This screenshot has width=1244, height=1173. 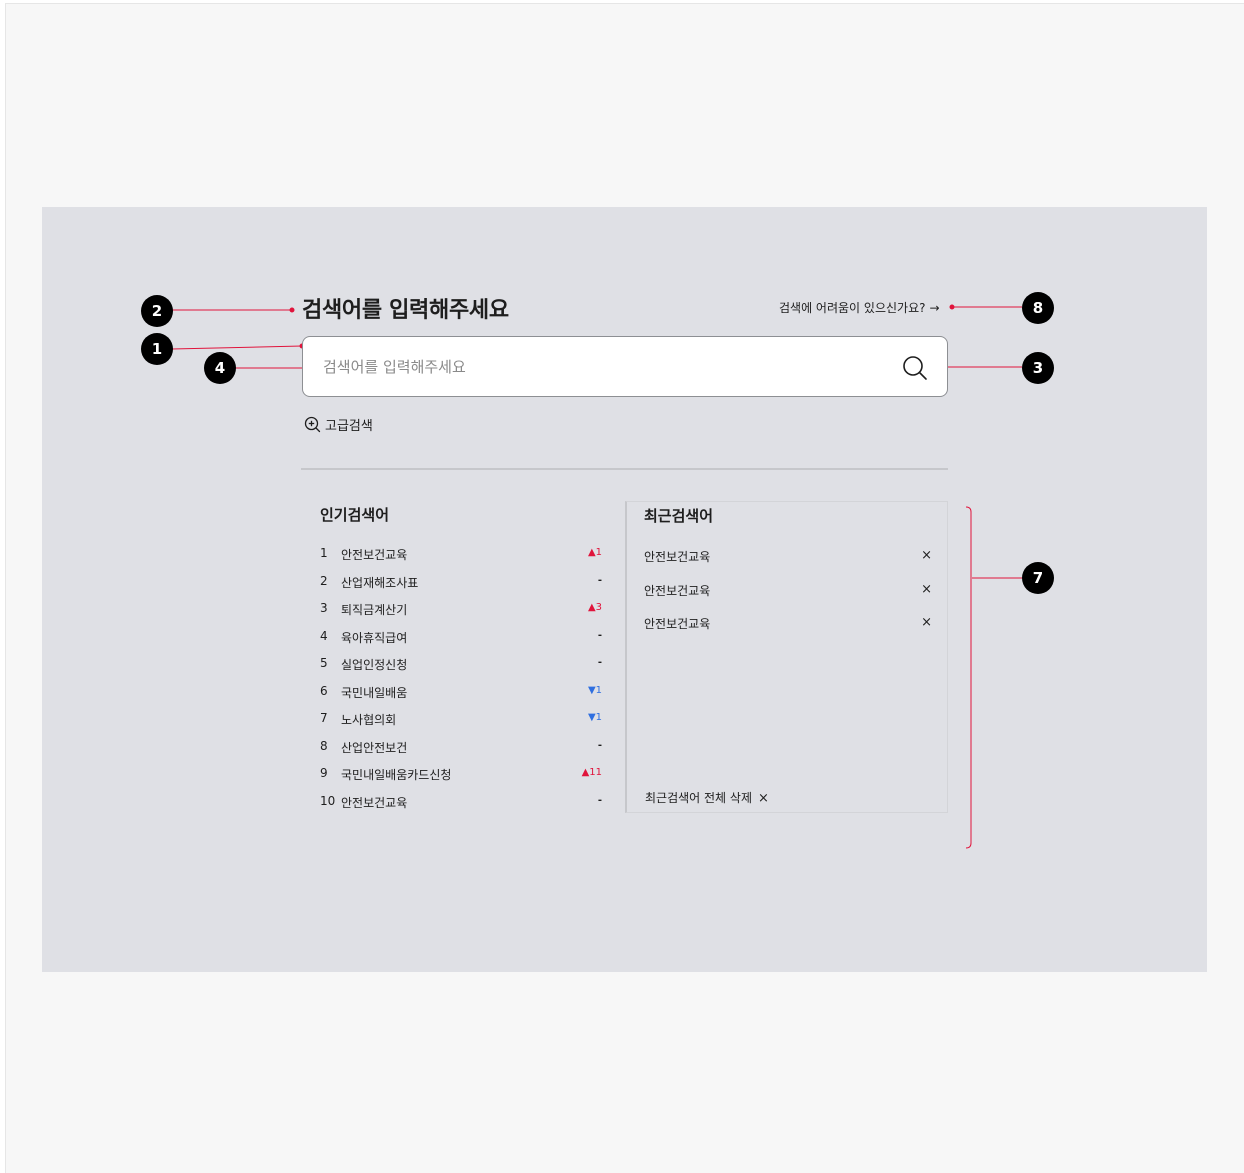 I want to click on annotation-marker-8: 8, so click(x=1038, y=308).